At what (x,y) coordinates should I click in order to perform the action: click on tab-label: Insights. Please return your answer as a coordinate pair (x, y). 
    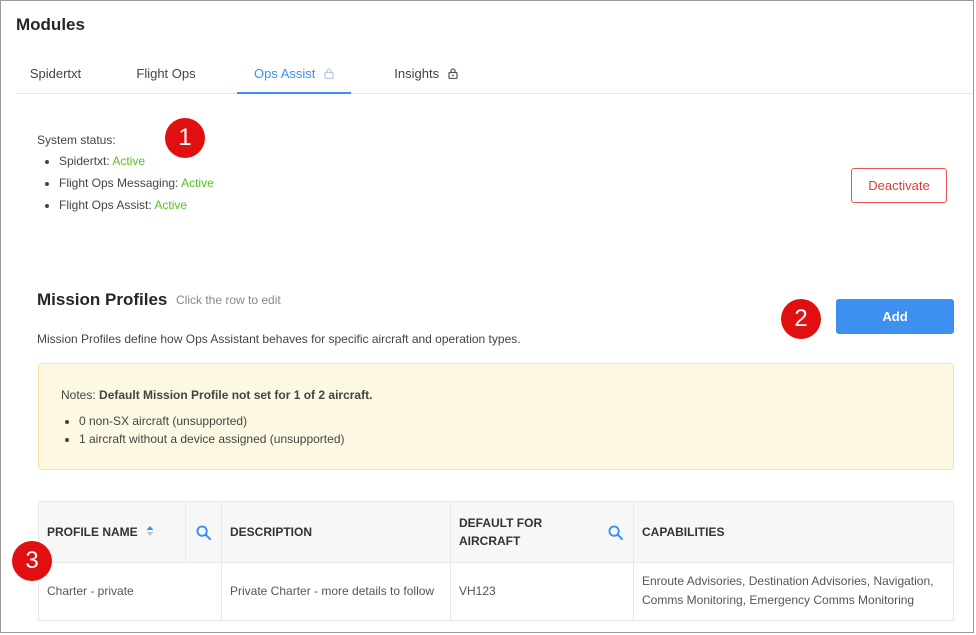
    Looking at the image, I should click on (417, 73).